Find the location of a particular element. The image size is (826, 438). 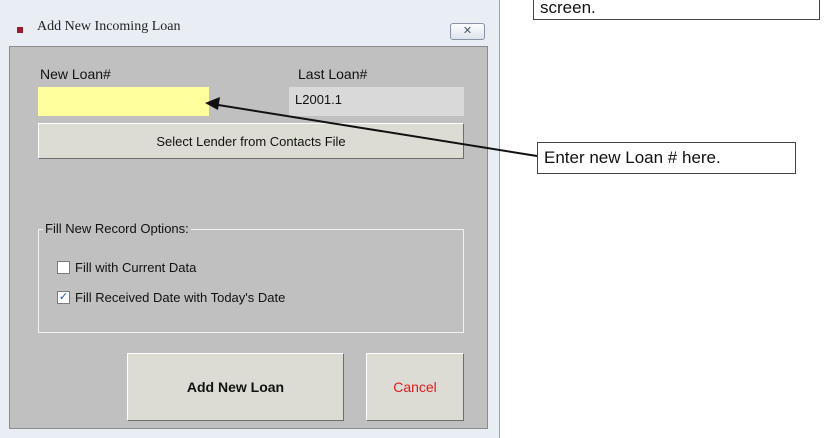

right-callout-box: Enter new Loan # here. is located at coordinates (666, 158).